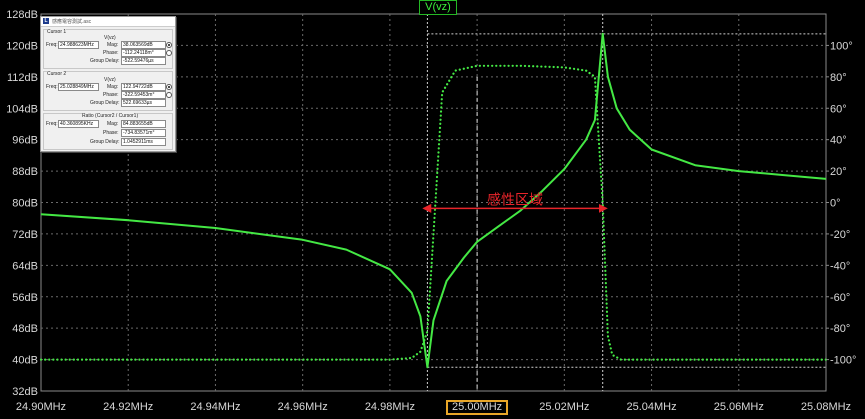 This screenshot has height=419, width=865. Describe the element at coordinates (78, 45) in the screenshot. I see `cursor1-freq-field: 24.988623MHz` at that location.